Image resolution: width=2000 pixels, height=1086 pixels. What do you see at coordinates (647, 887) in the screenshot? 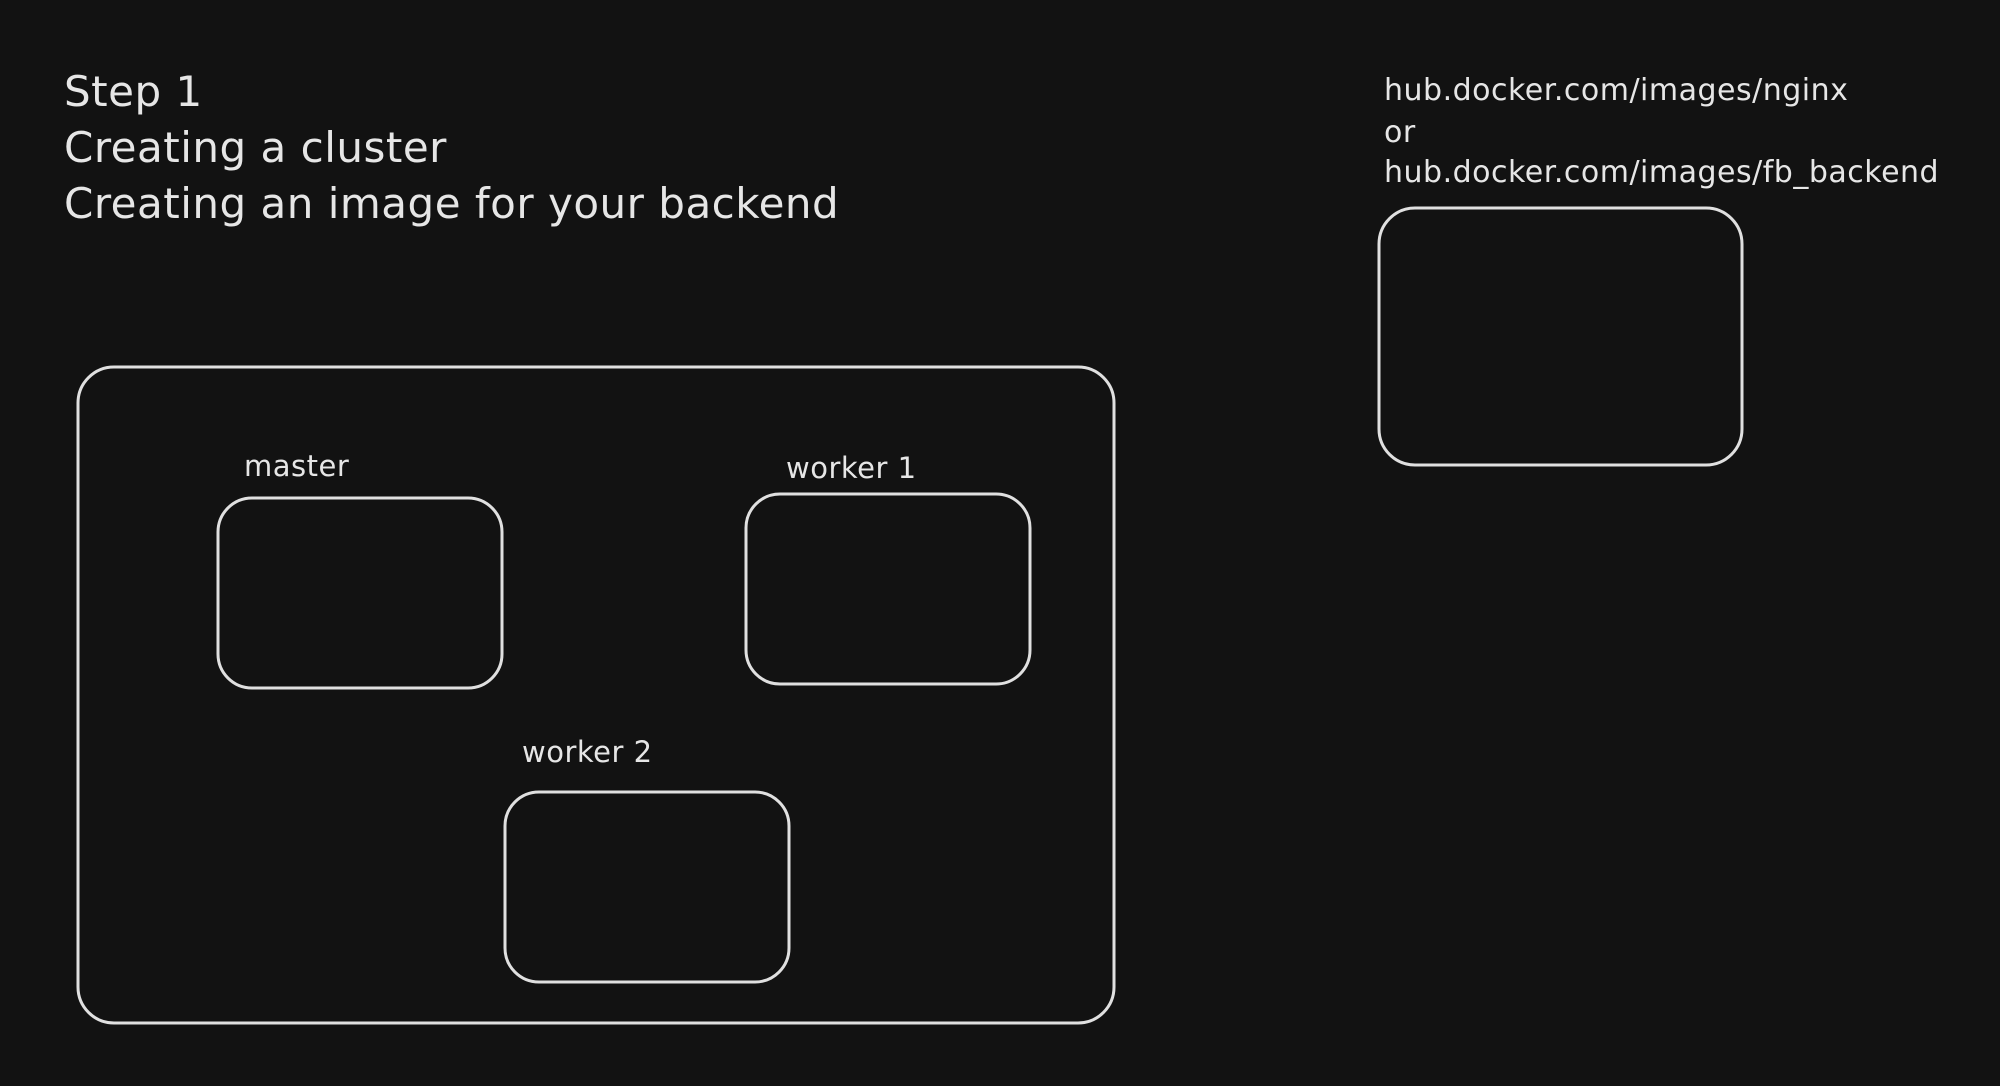
I see `worker-2-node-box` at bounding box center [647, 887].